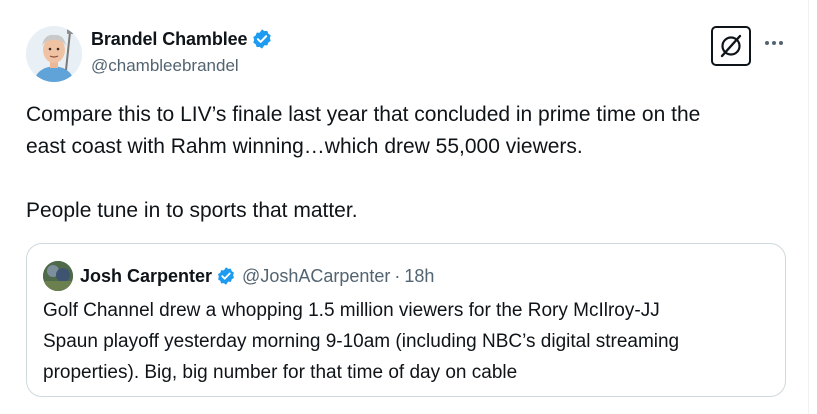 Image resolution: width=817 pixels, height=414 pixels. I want to click on author-avatar, so click(54, 54).